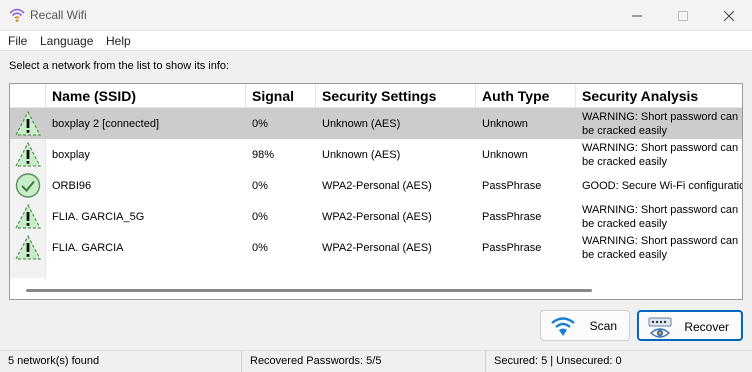 The image size is (752, 372). I want to click on close-button, so click(729, 15).